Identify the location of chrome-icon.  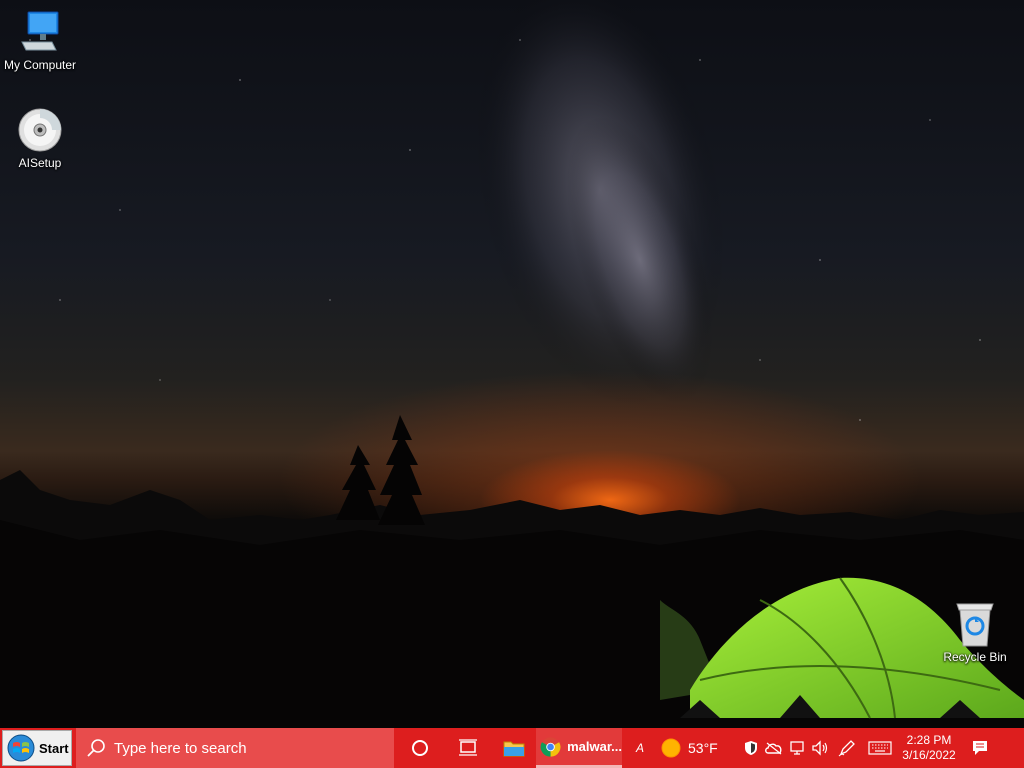
(550, 746).